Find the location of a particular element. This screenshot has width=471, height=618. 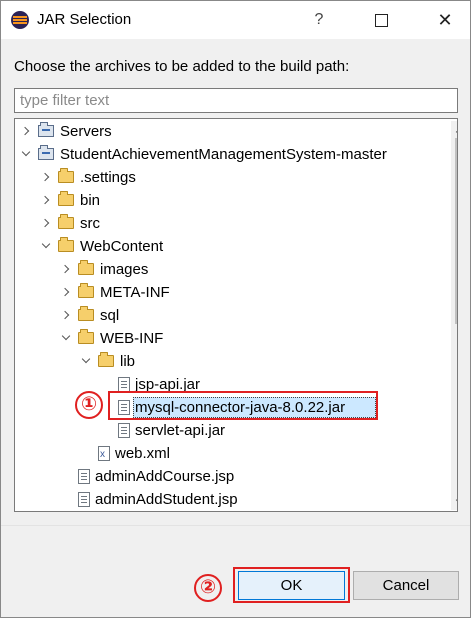

project-folder-icon is located at coordinates (46, 129).